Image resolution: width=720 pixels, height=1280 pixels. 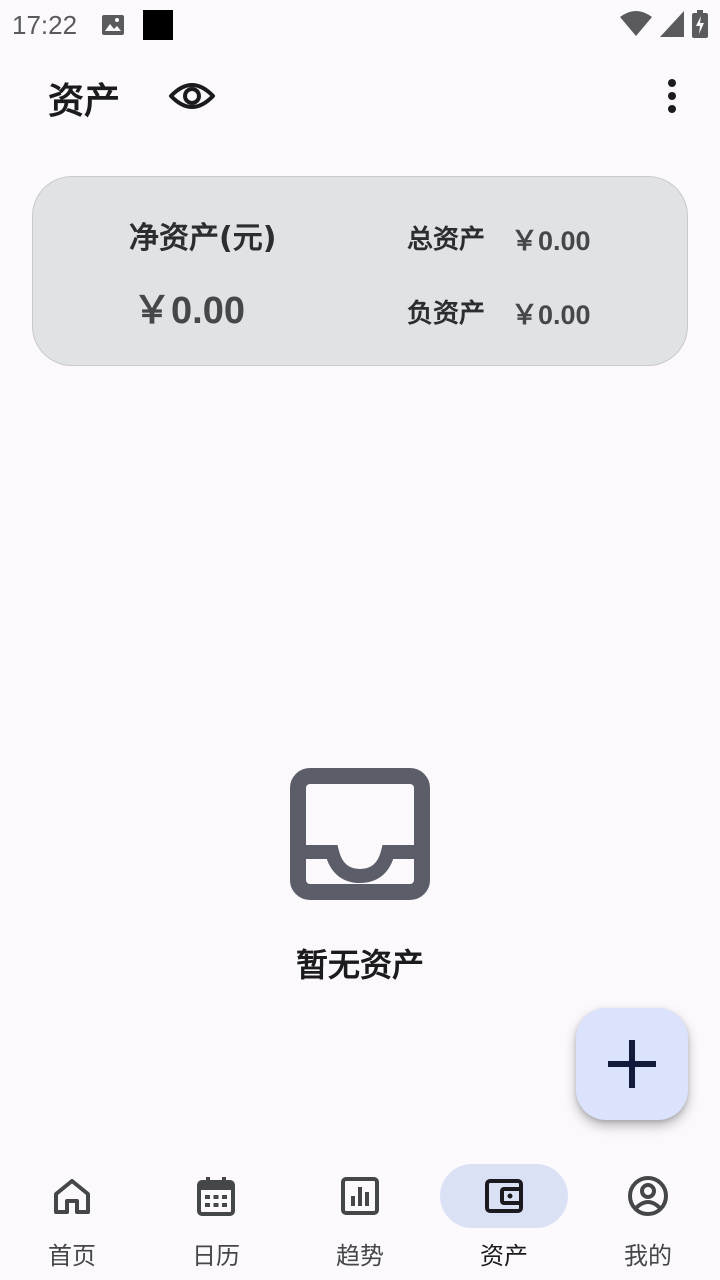 I want to click on toggle-visibility-button, so click(x=192, y=96).